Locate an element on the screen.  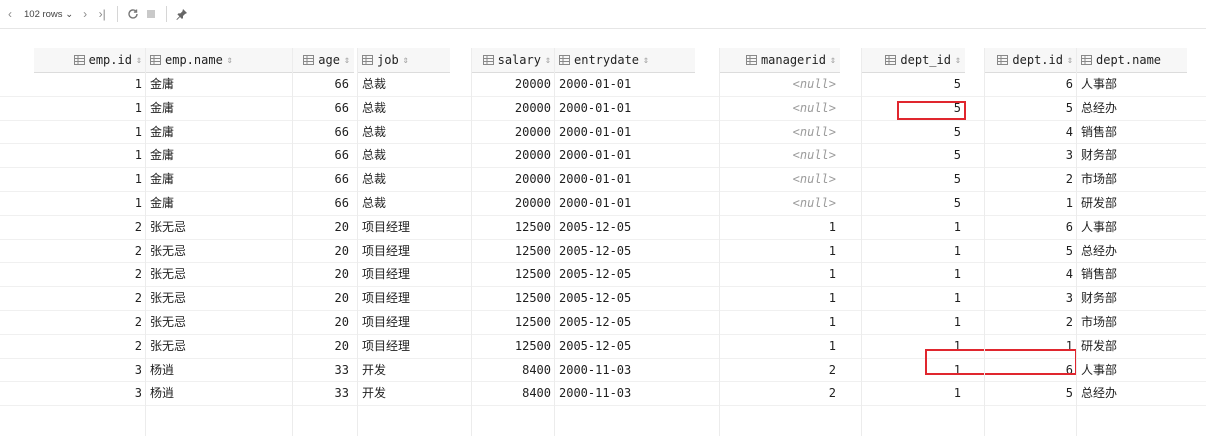
column-header-dept-dot-id: dept.id ⇕ is located at coordinates (1031, 60).